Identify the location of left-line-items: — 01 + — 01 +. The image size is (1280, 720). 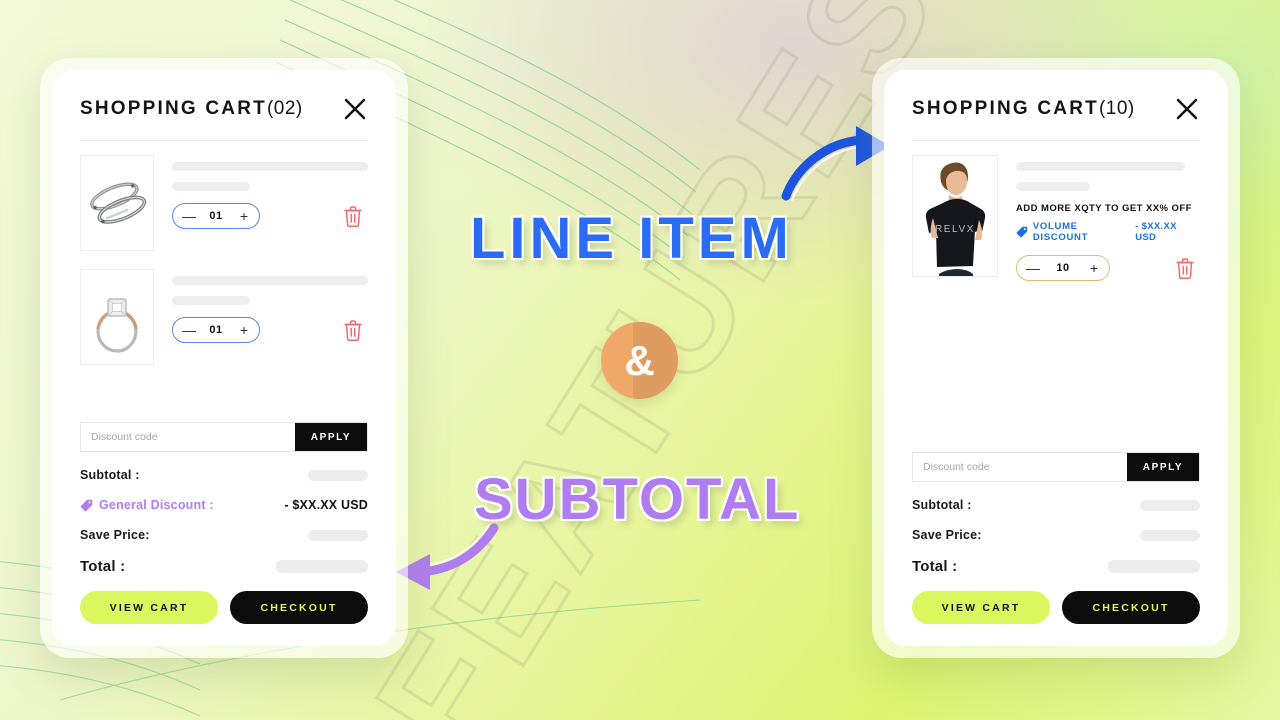
(224, 281).